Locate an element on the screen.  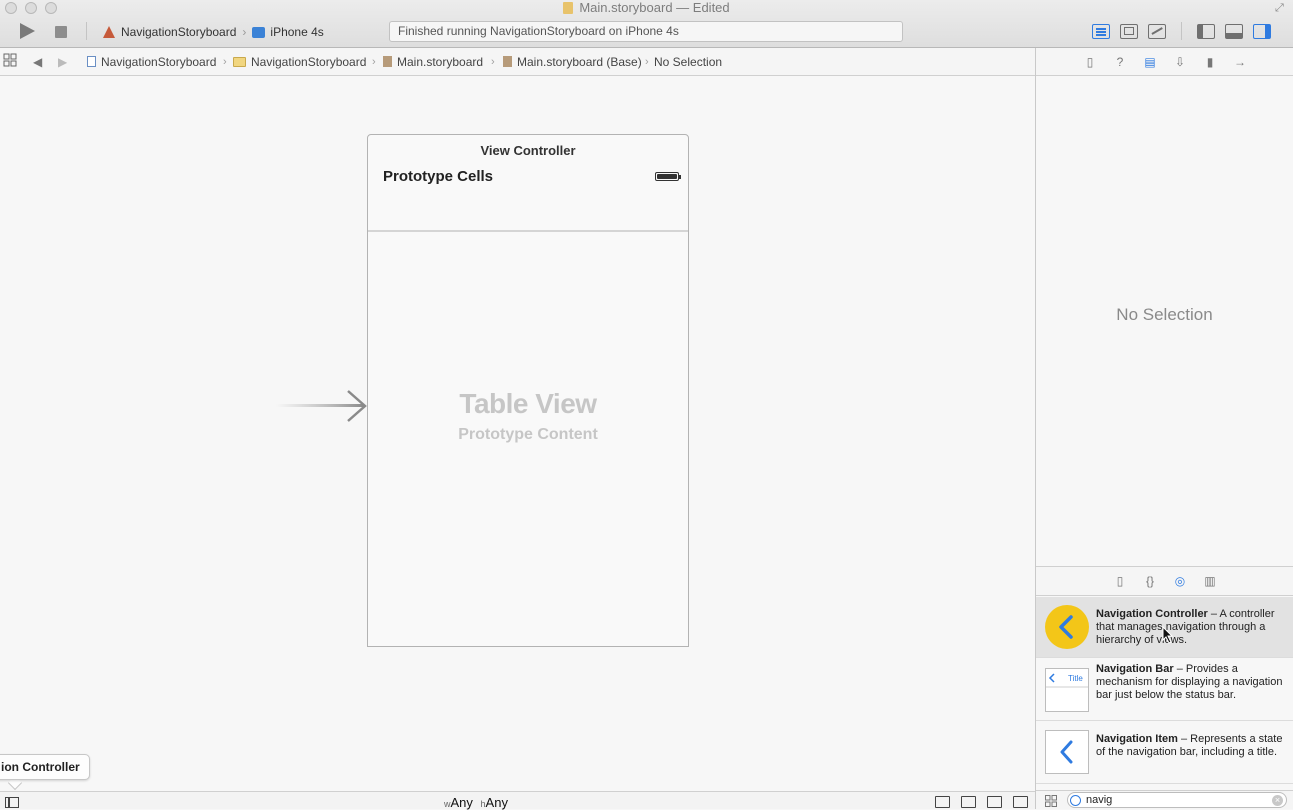
filter-search-icon is located at coordinates (1075, 800).